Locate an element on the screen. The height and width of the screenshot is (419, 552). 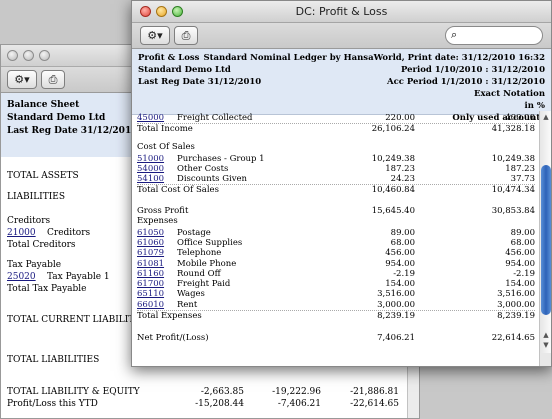
period-value: 7,406.21 is located at coordinates (396, 338).